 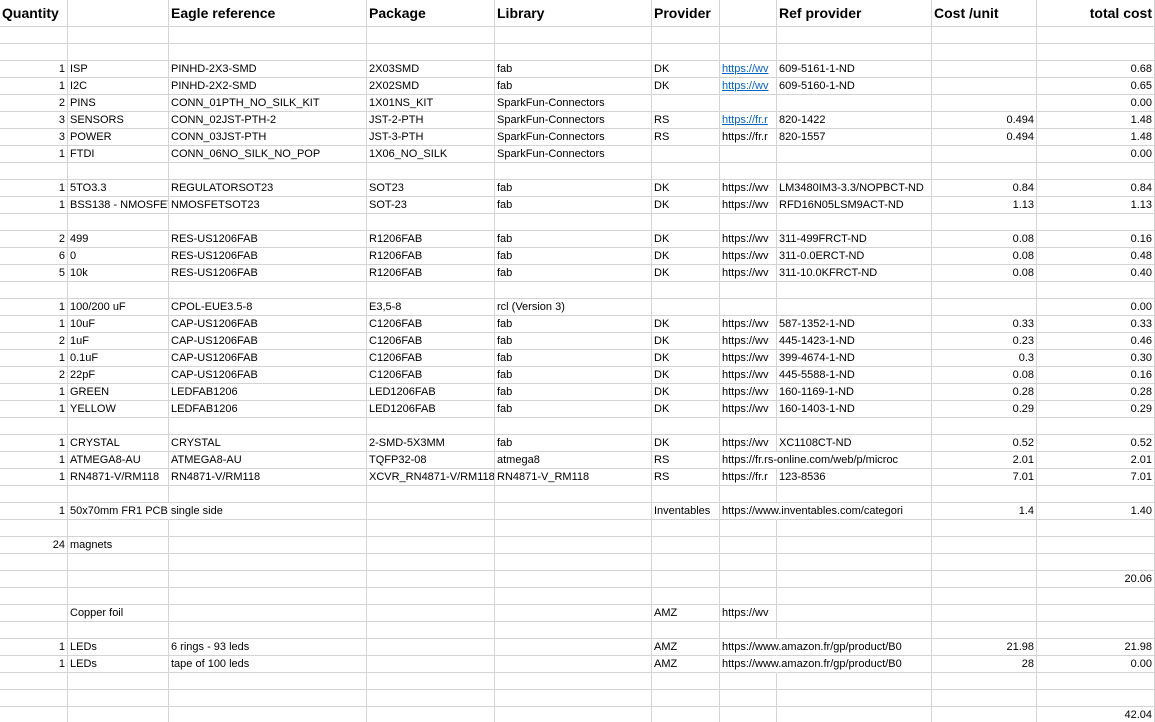 I want to click on package-cell: JST-3-PTH, so click(x=431, y=137).